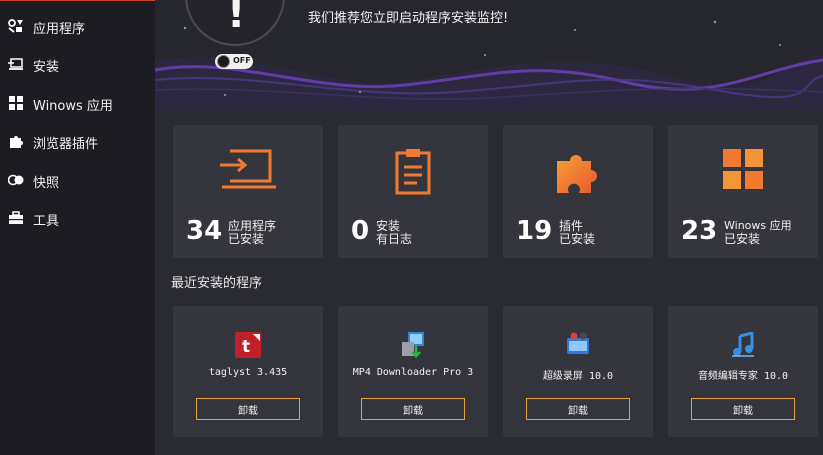 The width and height of the screenshot is (823, 455). What do you see at coordinates (204, 231) in the screenshot?
I see `stat-number: 34` at bounding box center [204, 231].